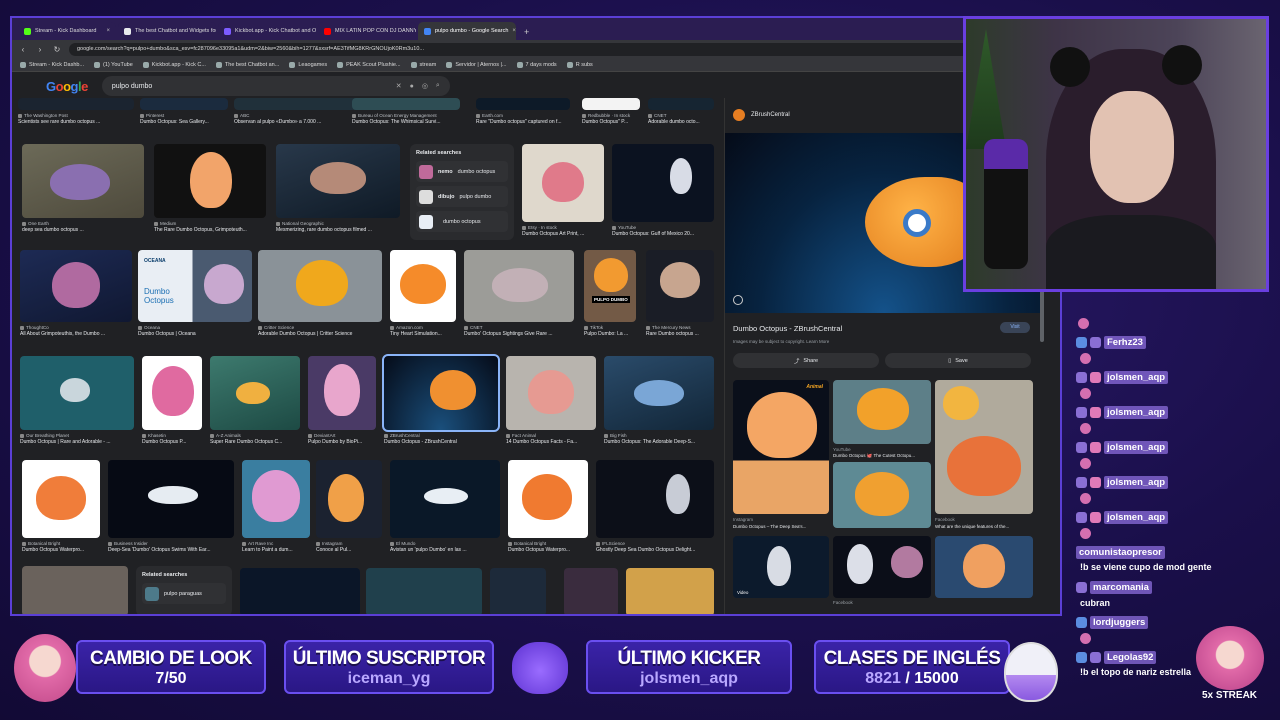  I want to click on panel-title: Dumbo Octopus - ZBrushCentral, so click(787, 328).